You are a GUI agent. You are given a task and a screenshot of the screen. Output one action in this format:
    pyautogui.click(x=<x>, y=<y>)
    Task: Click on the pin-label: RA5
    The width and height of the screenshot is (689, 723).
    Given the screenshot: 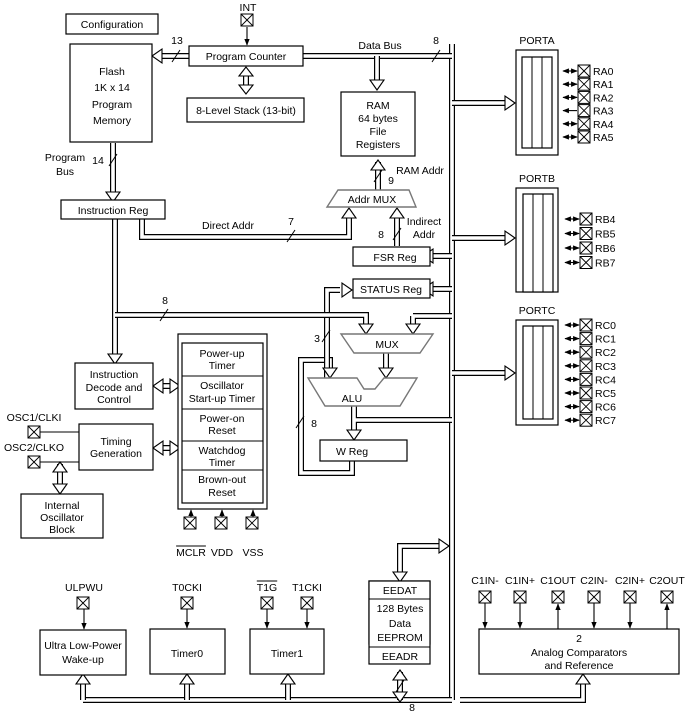 What is the action you would take?
    pyautogui.click(x=603, y=138)
    